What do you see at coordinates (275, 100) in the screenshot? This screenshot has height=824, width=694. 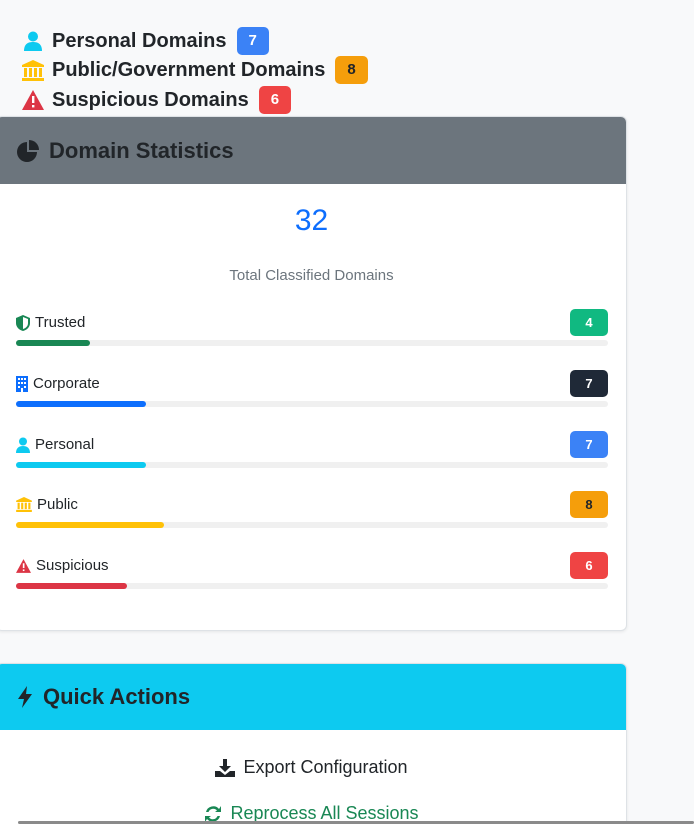 I see `suspicious-domains-count: 6` at bounding box center [275, 100].